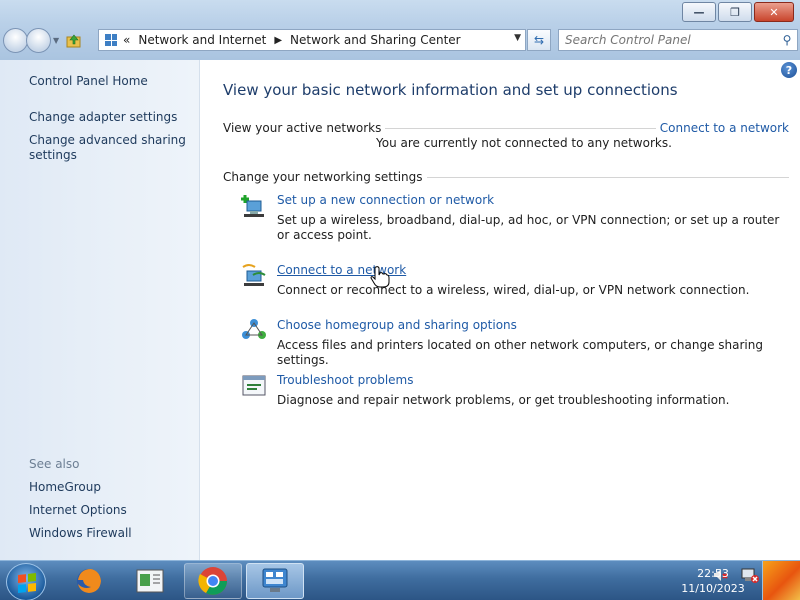 This screenshot has height=600, width=800. I want to click on connect-network-icon, so click(254, 275).